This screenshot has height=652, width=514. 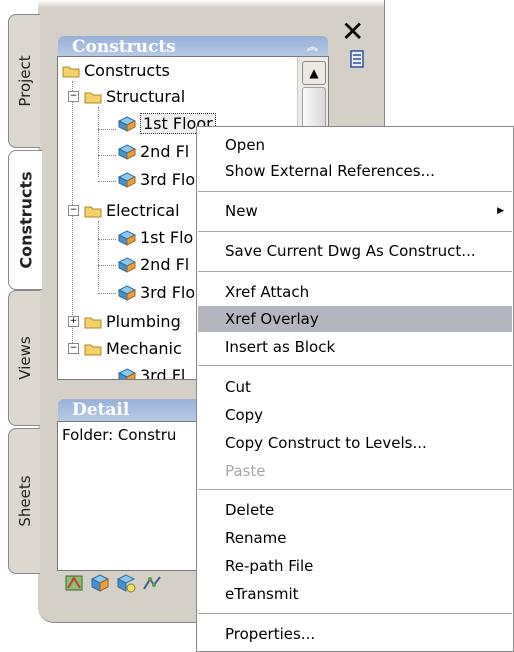 What do you see at coordinates (241, 211) in the screenshot?
I see `menu-item-new-label: New` at bounding box center [241, 211].